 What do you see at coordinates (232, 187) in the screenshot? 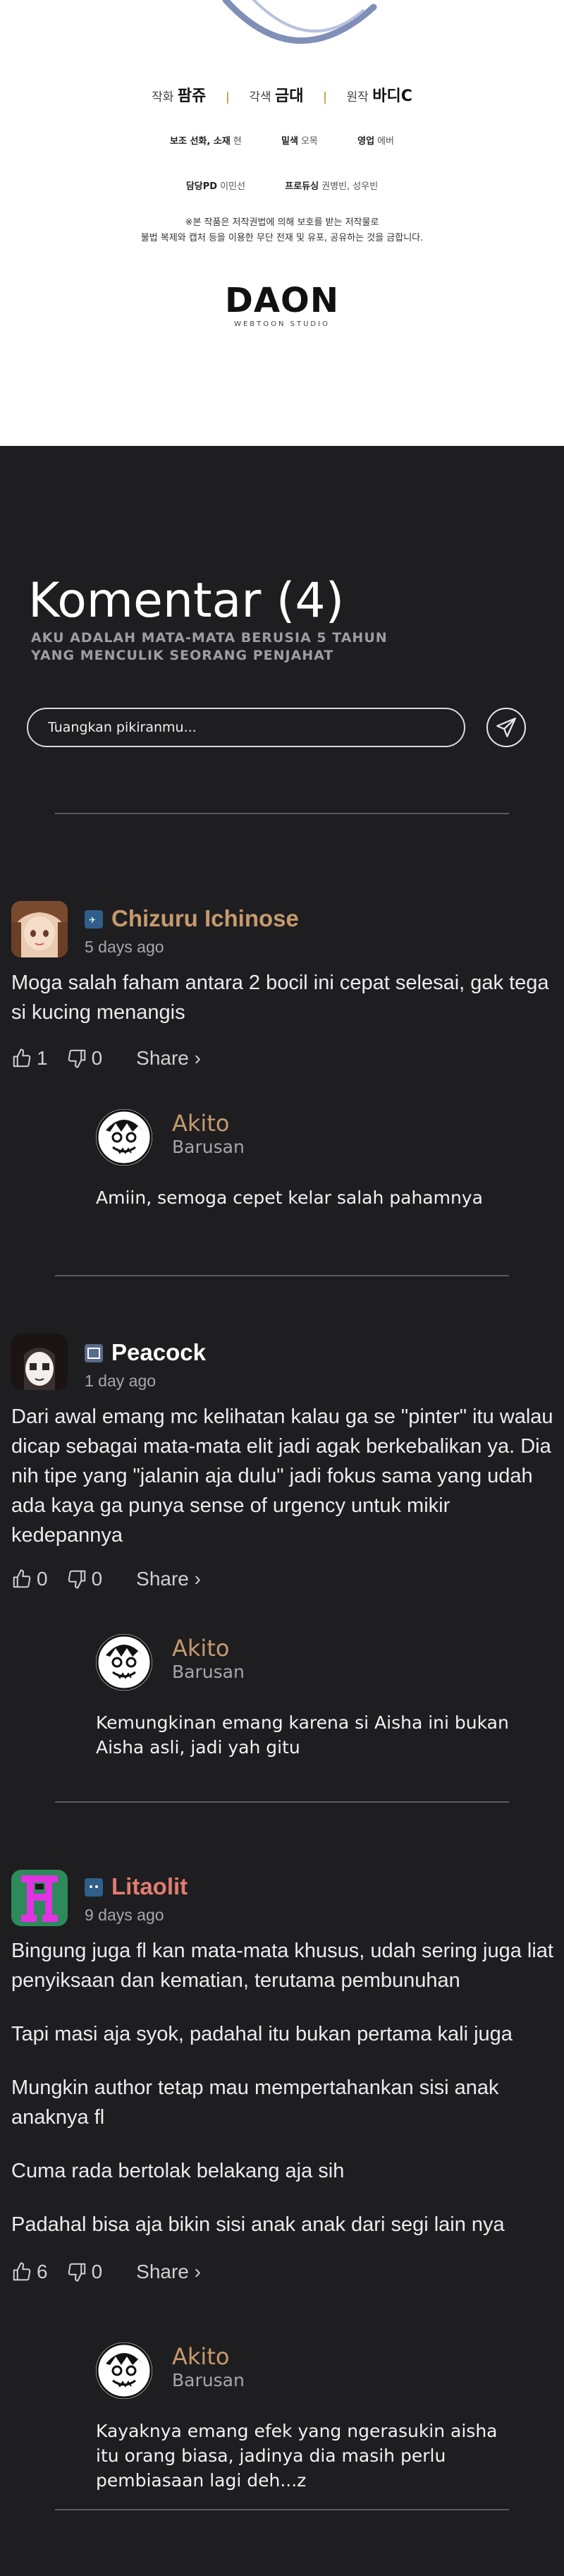
I see `pd-name: 이민선` at bounding box center [232, 187].